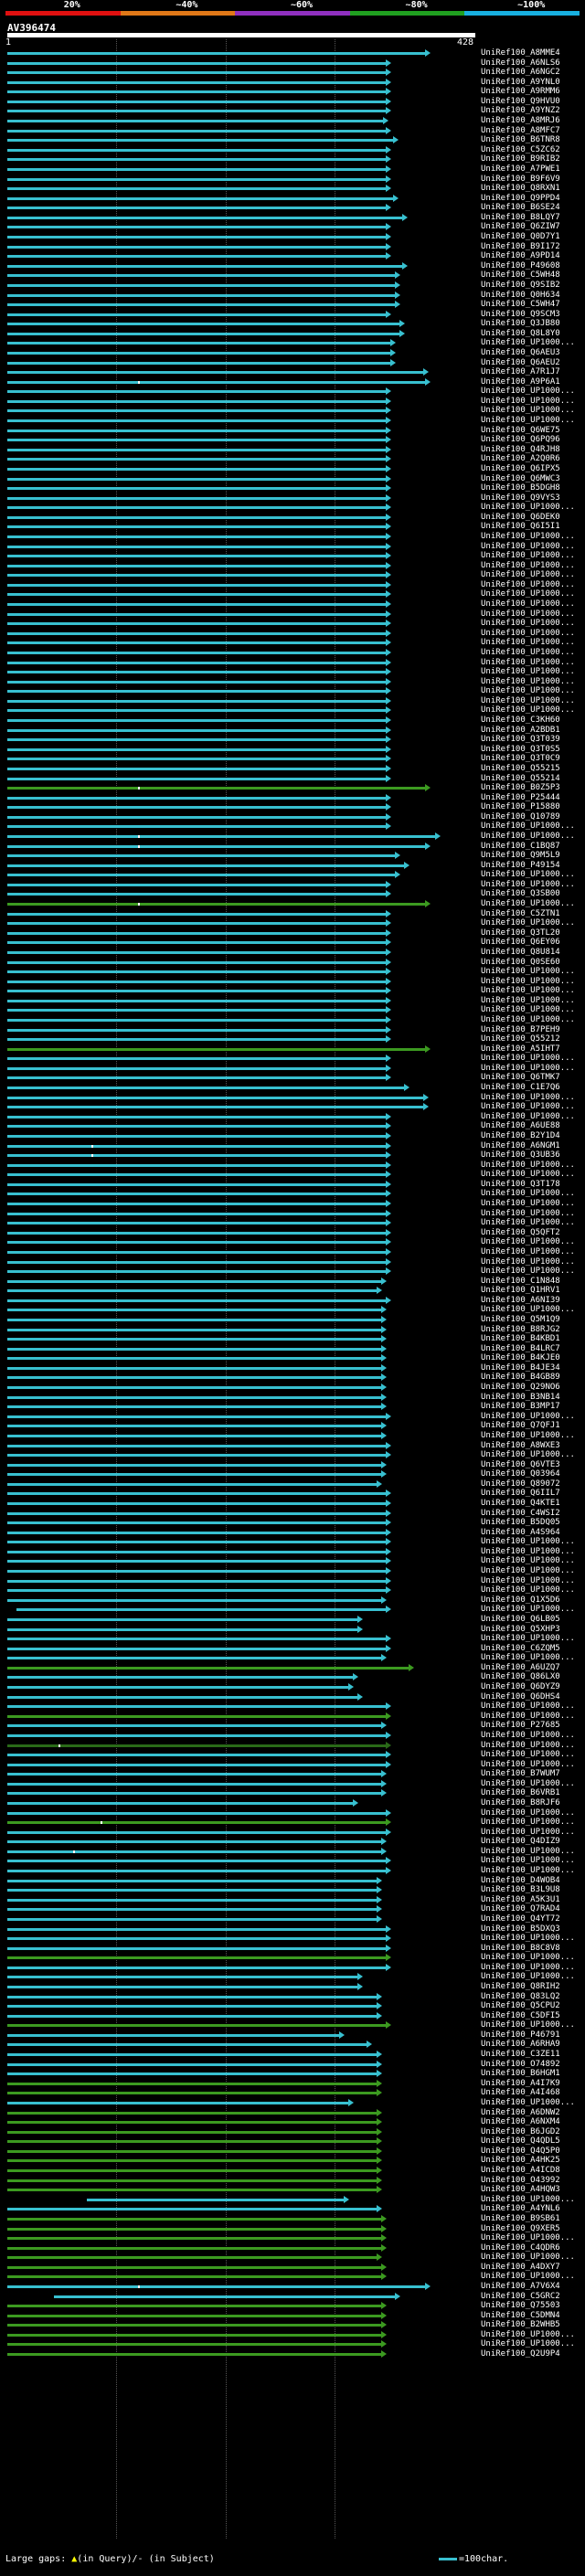  Describe the element at coordinates (520, 2209) in the screenshot. I see `hit-label: UniRef100_A4YNL6` at that location.